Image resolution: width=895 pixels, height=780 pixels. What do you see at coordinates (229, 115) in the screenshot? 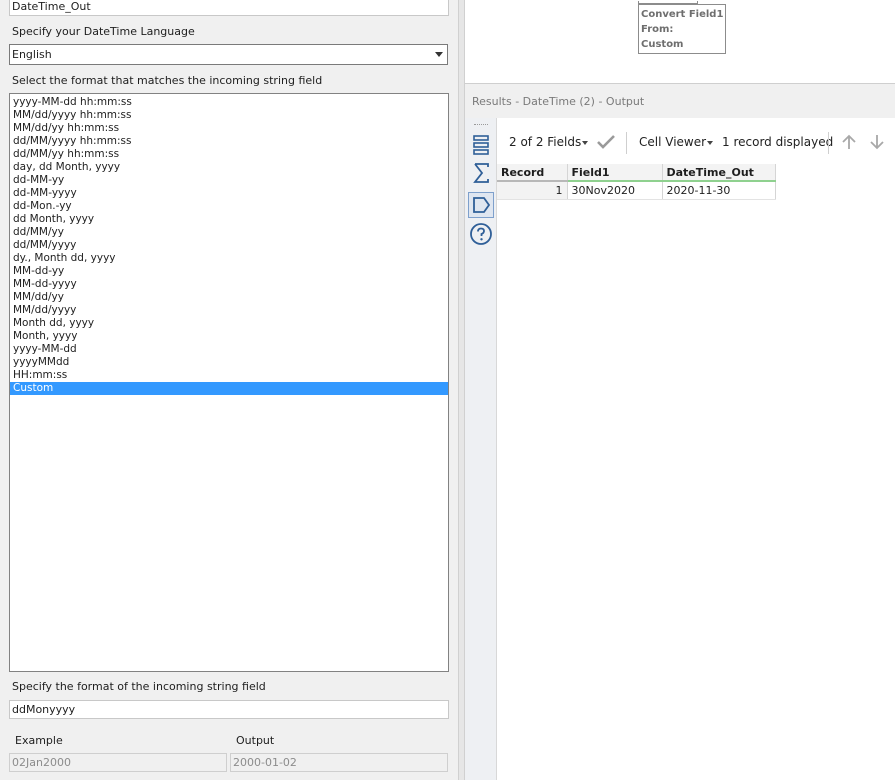
I see `format-option: MM/dd/yyyy hh:mm:ss` at bounding box center [229, 115].